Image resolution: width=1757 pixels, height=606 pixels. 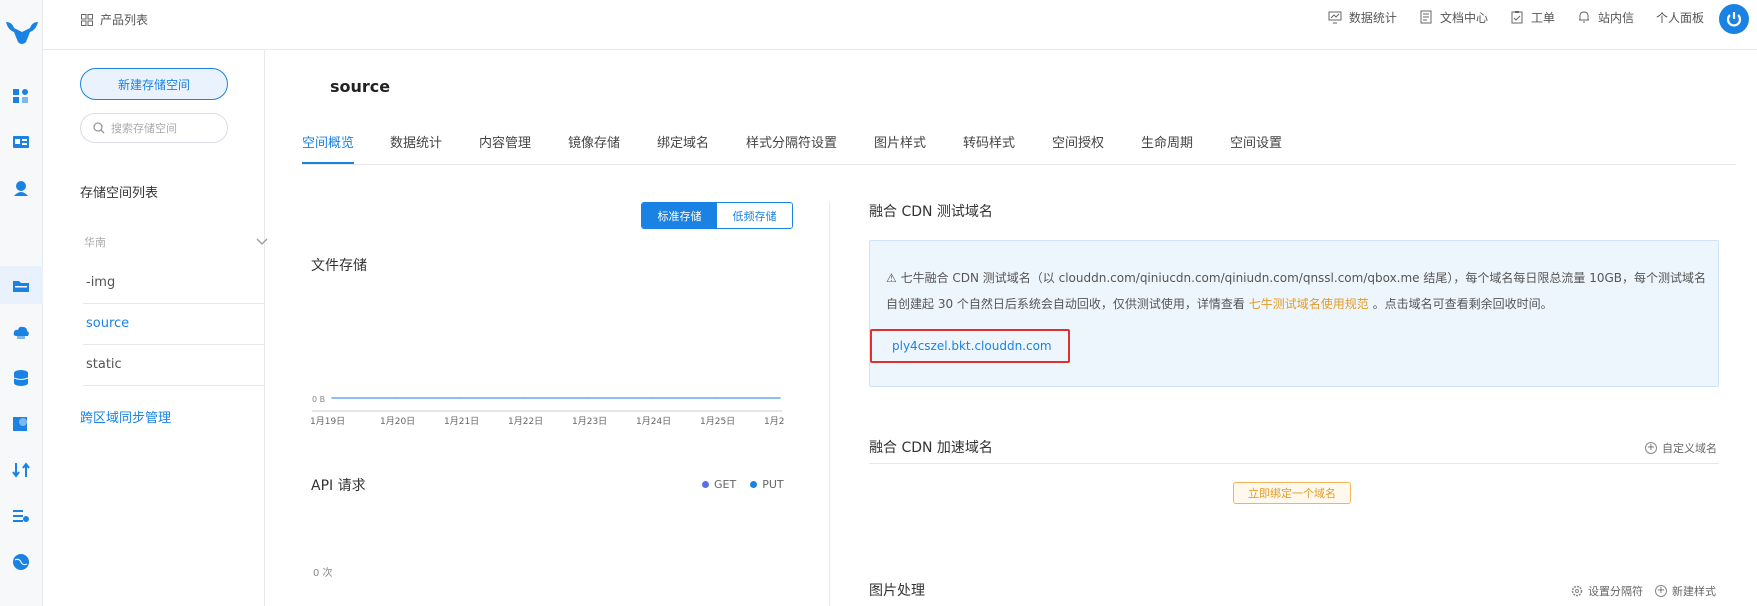 I want to click on x-tick-label: 1月23日, so click(x=589, y=421).